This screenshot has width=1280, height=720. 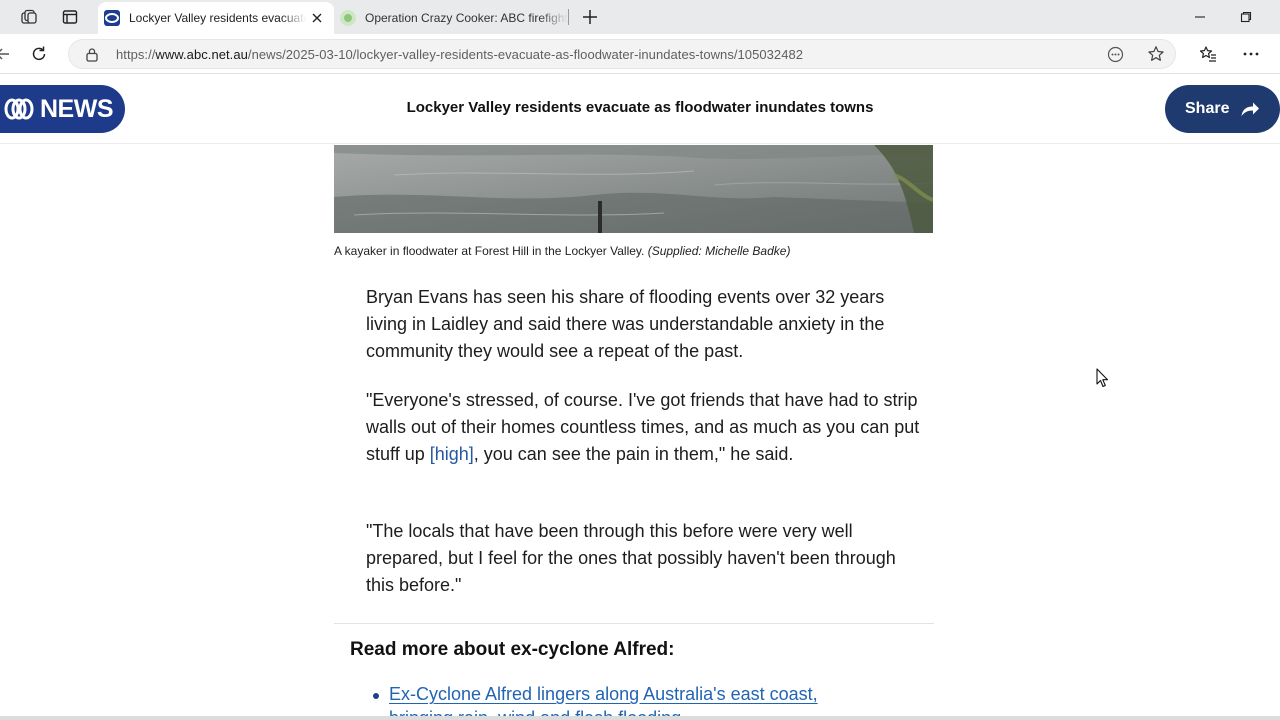 What do you see at coordinates (112, 18) in the screenshot?
I see `abc-favicon-icon` at bounding box center [112, 18].